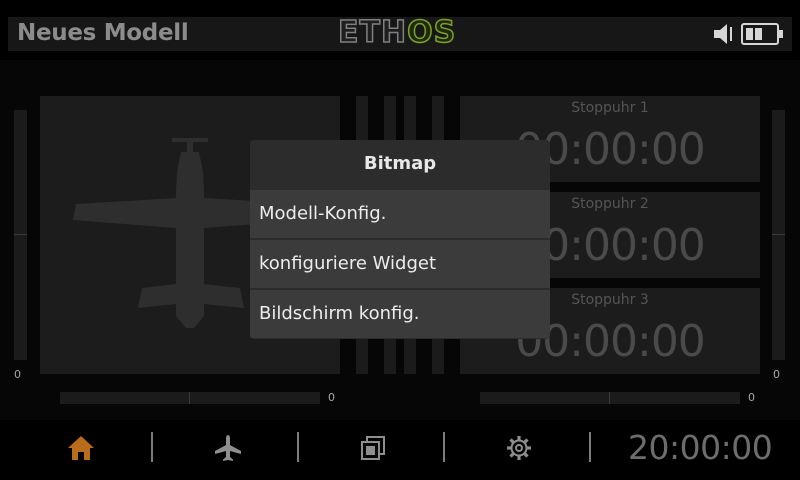 The image size is (800, 480). What do you see at coordinates (776, 374) in the screenshot?
I see `right-rail-value: 0` at bounding box center [776, 374].